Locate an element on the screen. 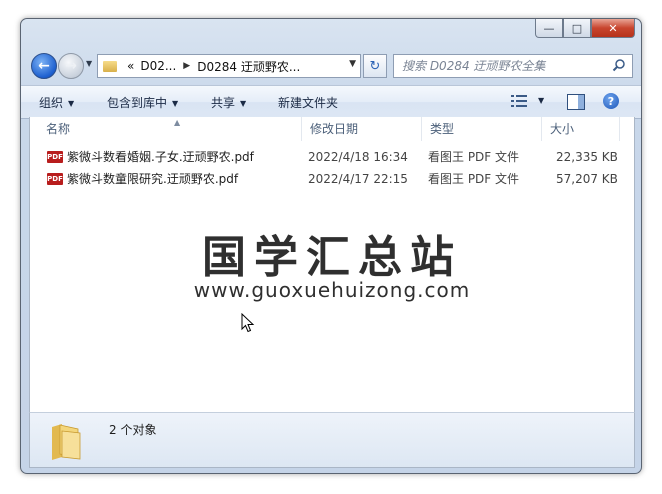  recent-pages-dropdown: ▼ is located at coordinates (89, 63).